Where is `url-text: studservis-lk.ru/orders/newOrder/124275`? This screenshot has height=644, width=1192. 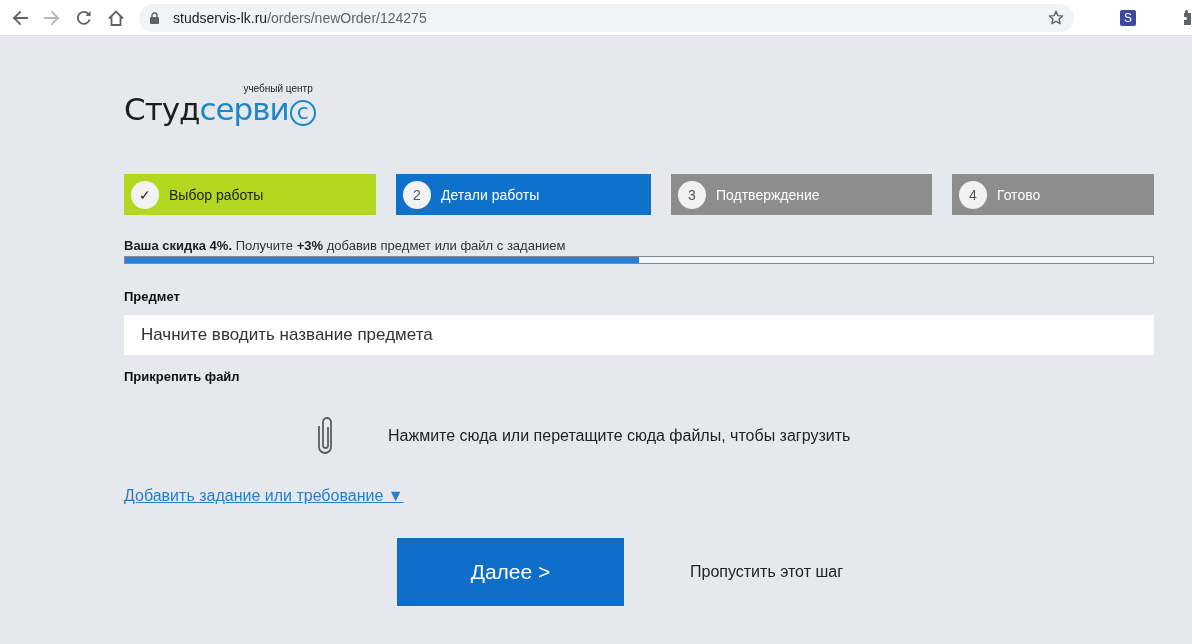
url-text: studservis-lk.ru/orders/newOrder/124275 is located at coordinates (300, 17).